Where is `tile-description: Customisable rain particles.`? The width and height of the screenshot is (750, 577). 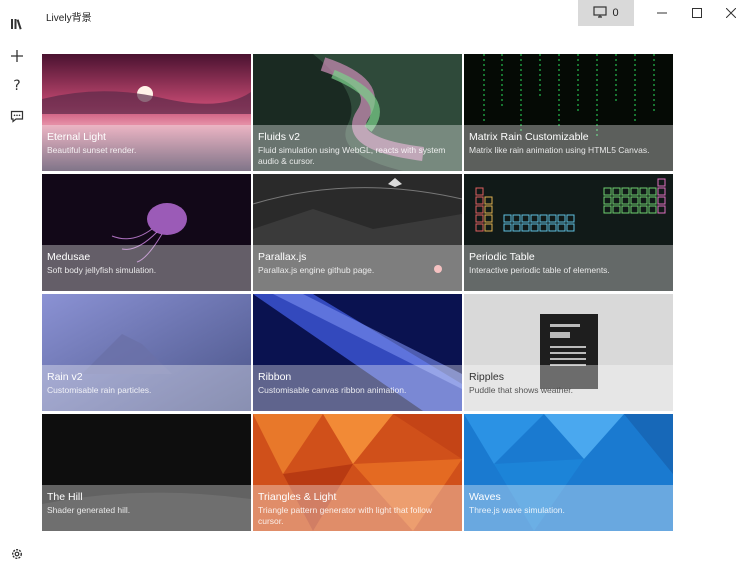 tile-description: Customisable rain particles. is located at coordinates (99, 390).